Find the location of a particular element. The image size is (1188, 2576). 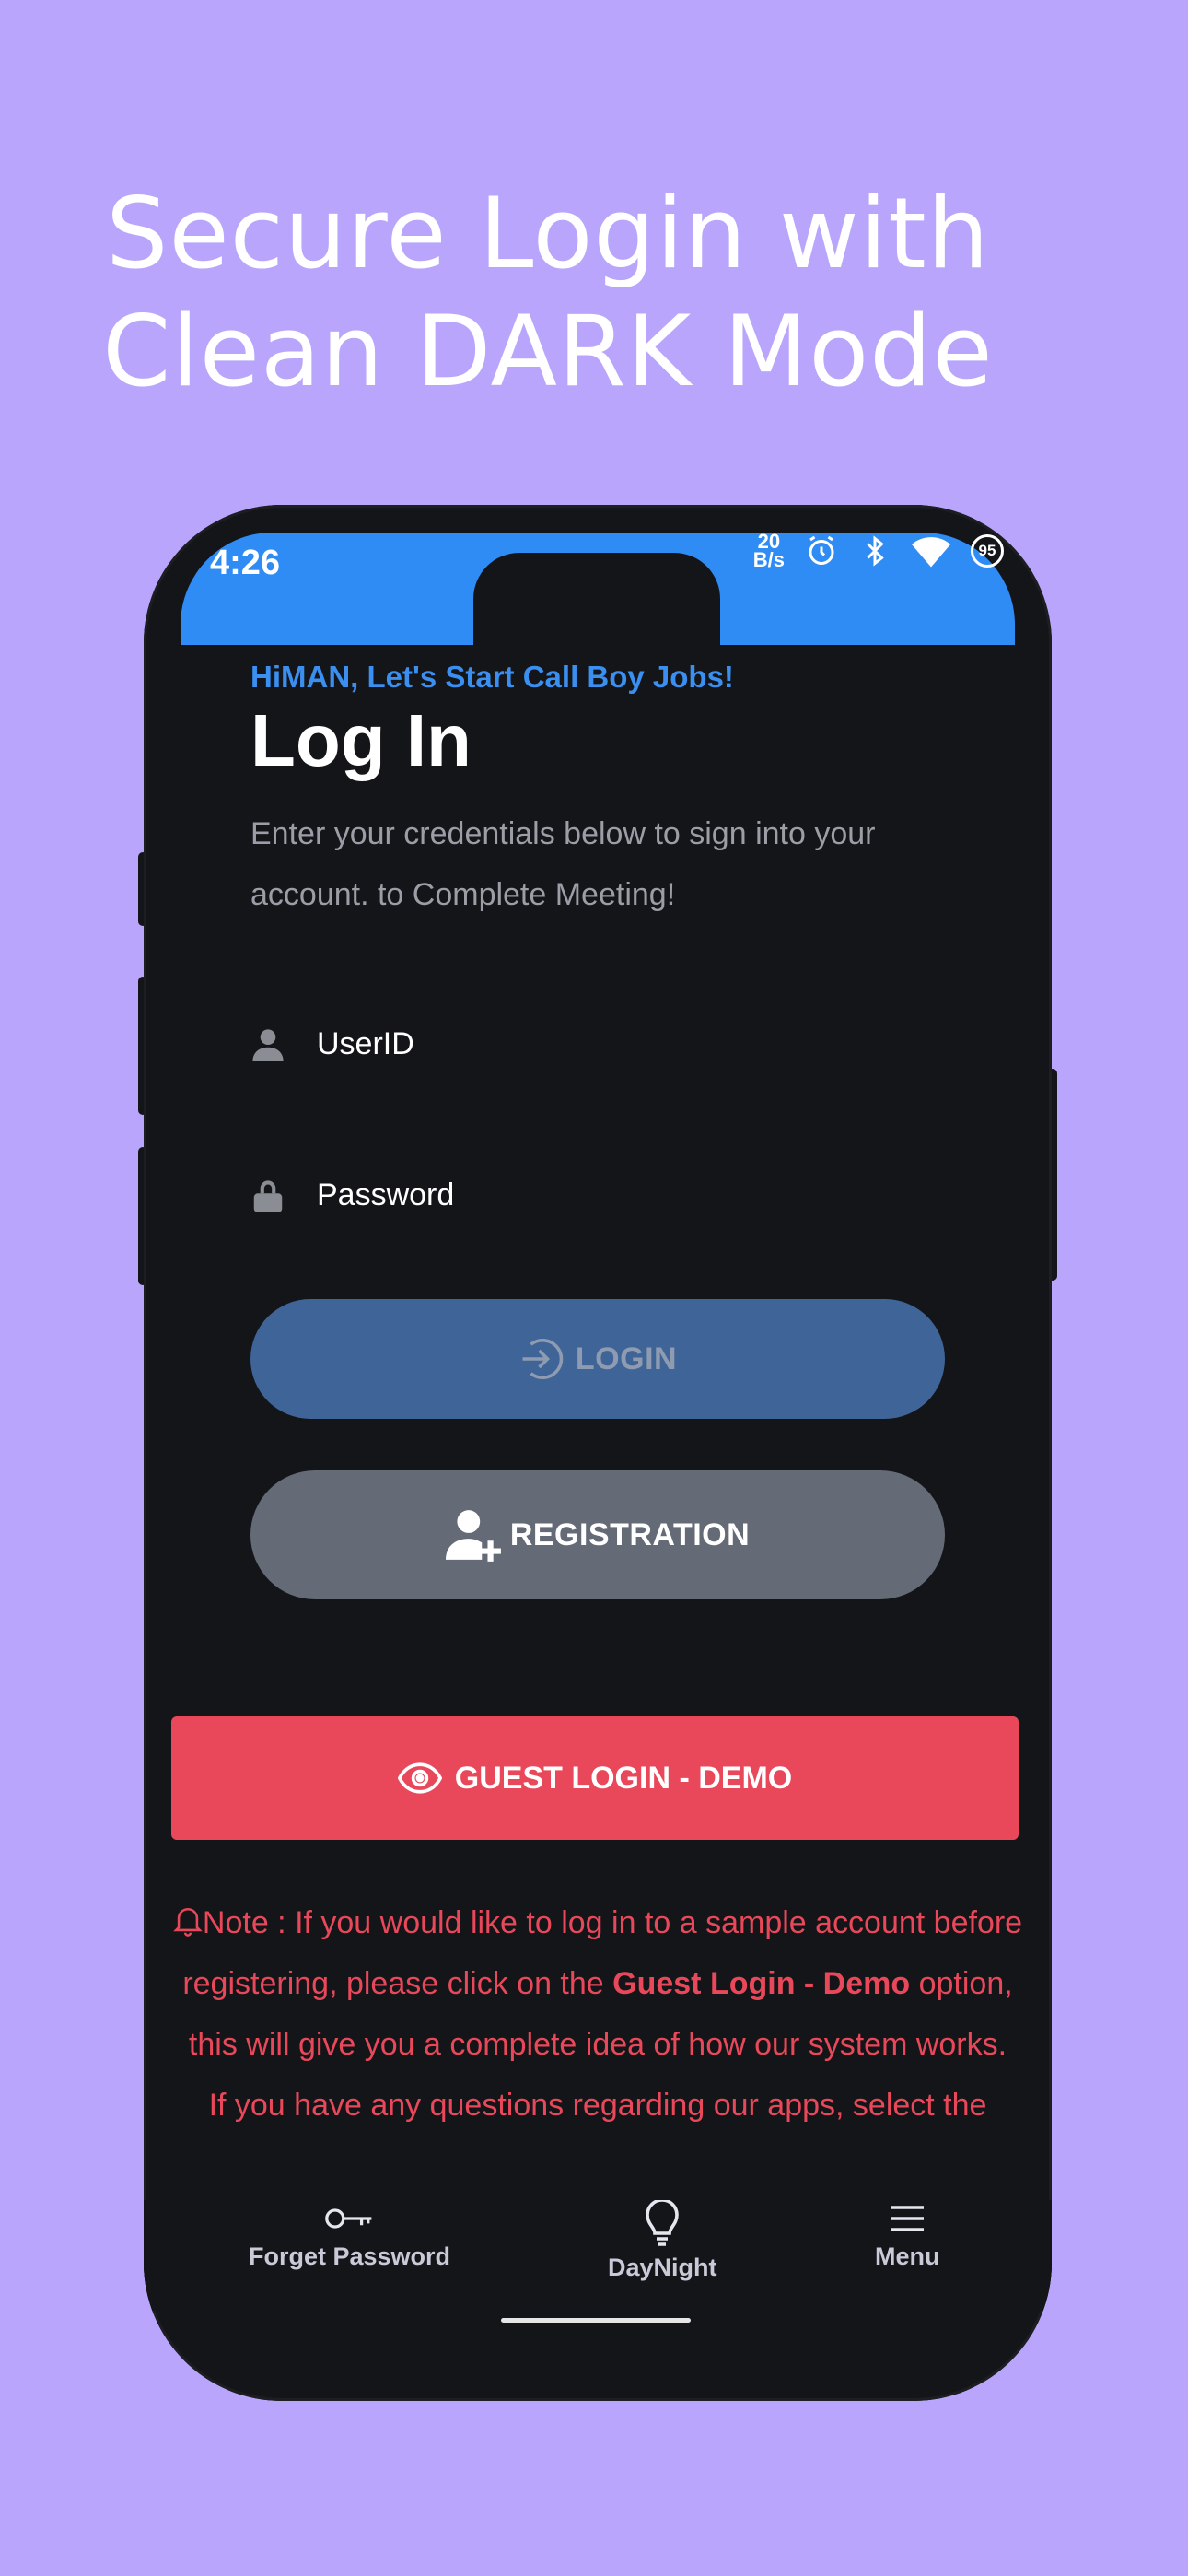

nav-forget-label: Forget Password is located at coordinates (350, 2256).